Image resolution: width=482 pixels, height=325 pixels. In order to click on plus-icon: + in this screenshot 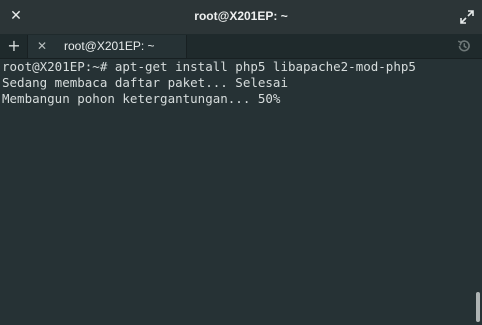, I will do `click(14, 46)`.